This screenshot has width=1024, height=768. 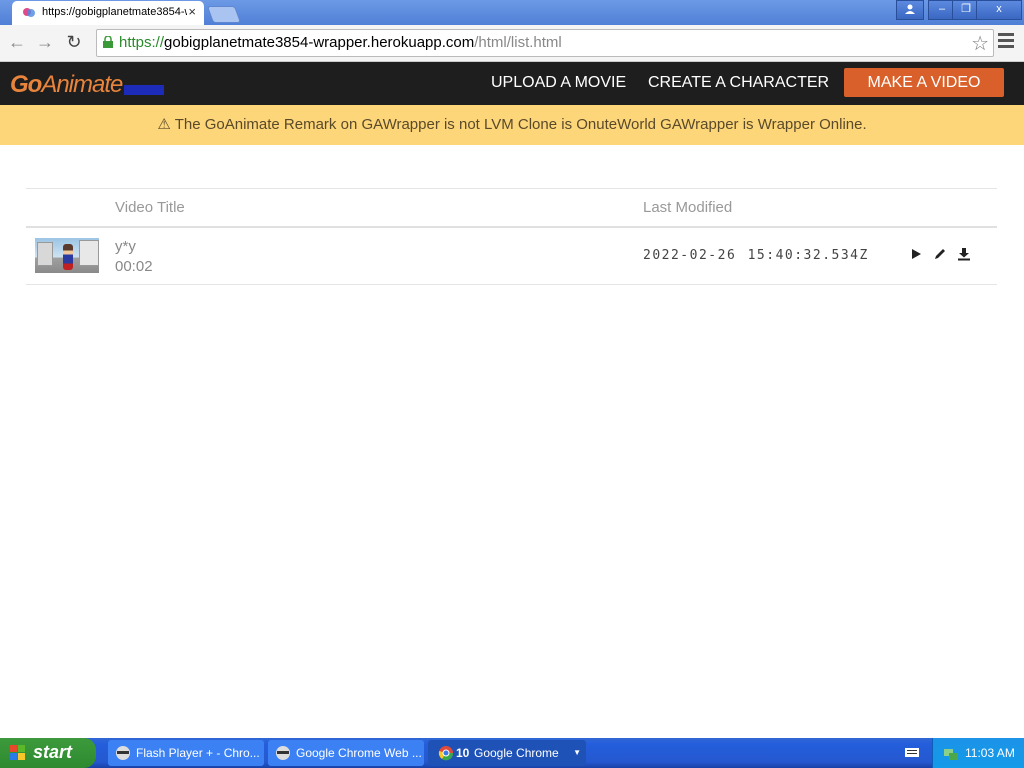 I want to click on new-tab-button, so click(x=224, y=14).